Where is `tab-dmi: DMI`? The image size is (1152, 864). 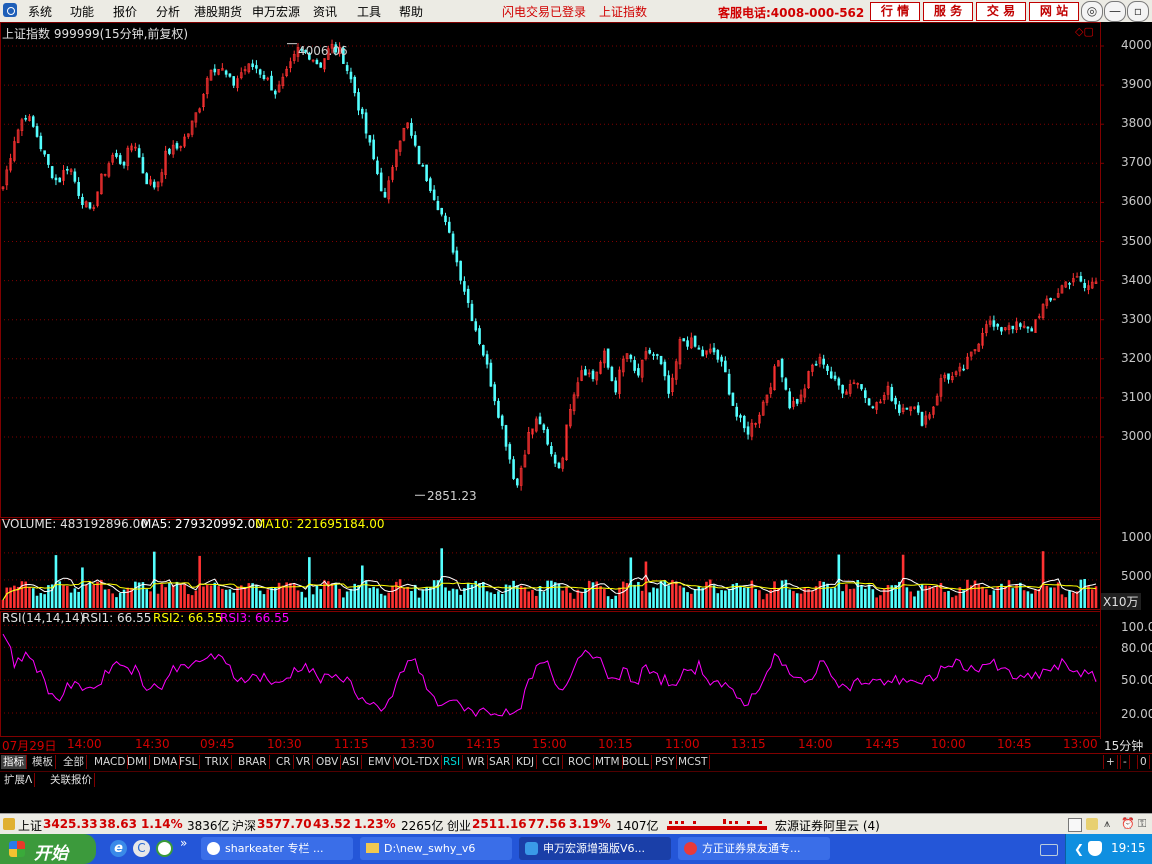 tab-dmi: DMI is located at coordinates (138, 762).